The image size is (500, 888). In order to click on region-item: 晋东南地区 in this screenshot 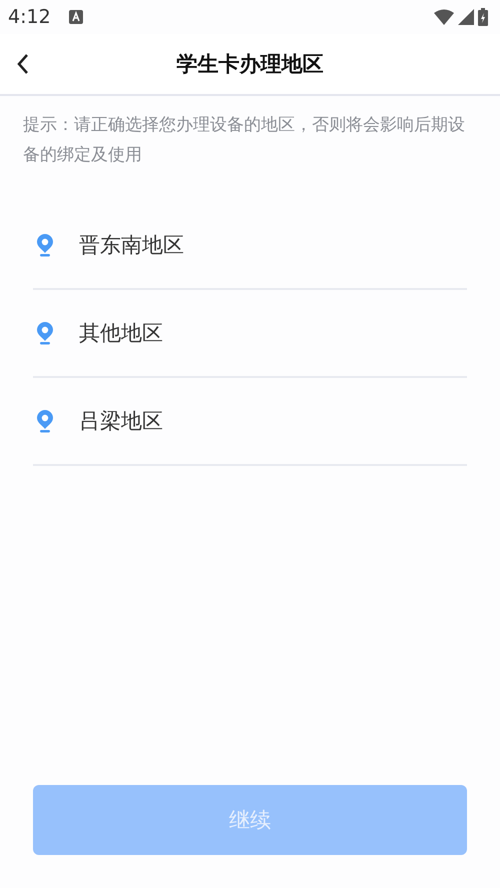, I will do `click(250, 246)`.